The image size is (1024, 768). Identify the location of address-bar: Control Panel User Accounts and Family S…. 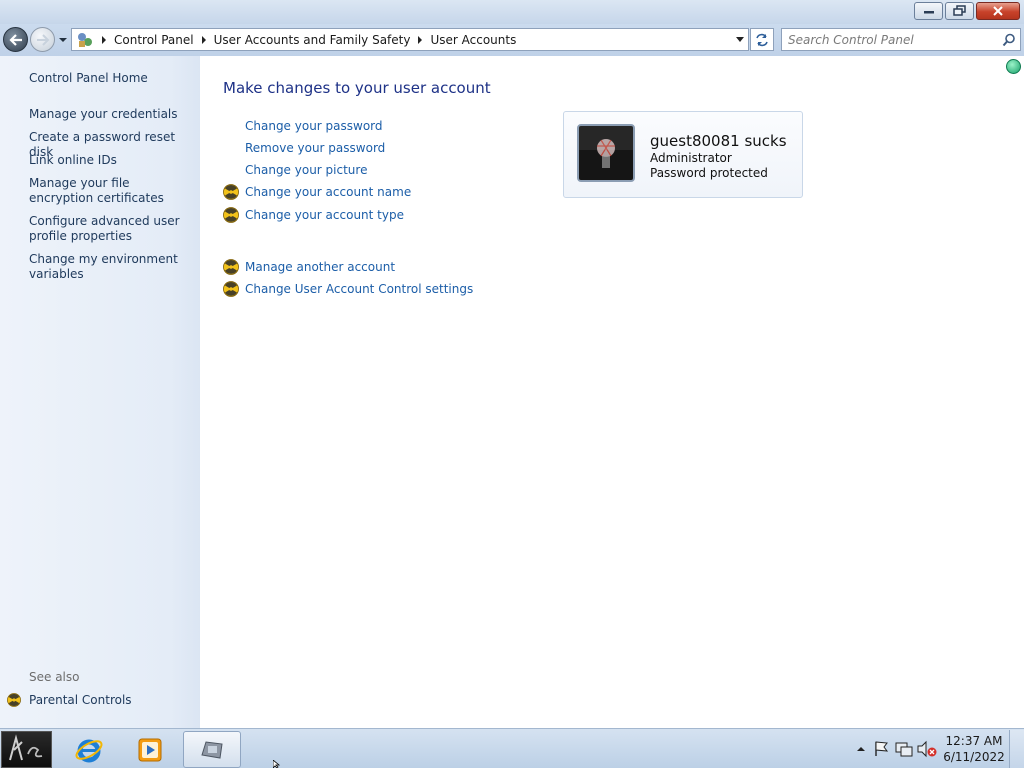
(410, 39).